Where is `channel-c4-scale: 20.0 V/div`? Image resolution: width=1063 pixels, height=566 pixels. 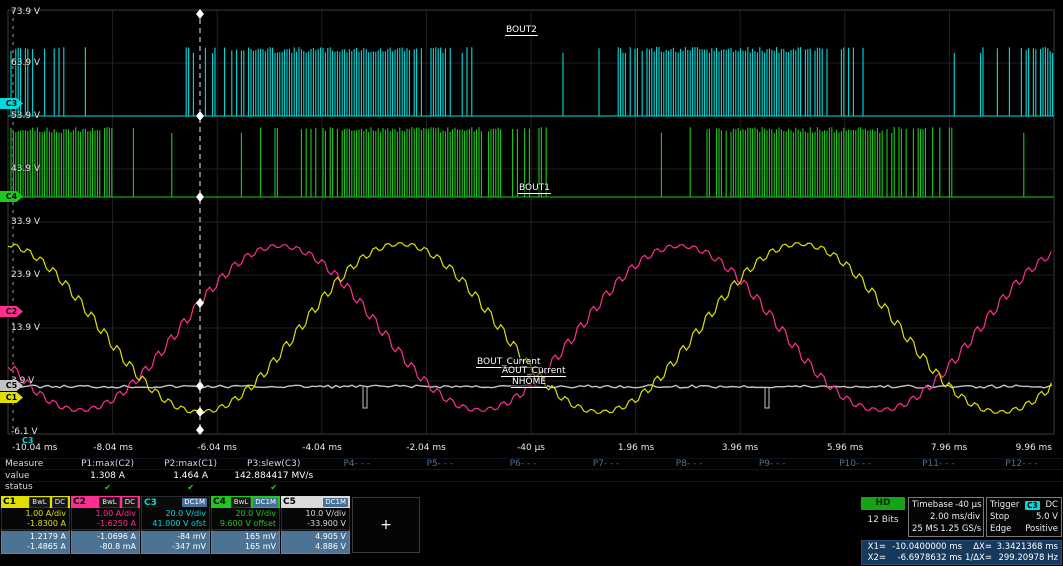
channel-c4-scale: 20.0 V/div is located at coordinates (255, 513).